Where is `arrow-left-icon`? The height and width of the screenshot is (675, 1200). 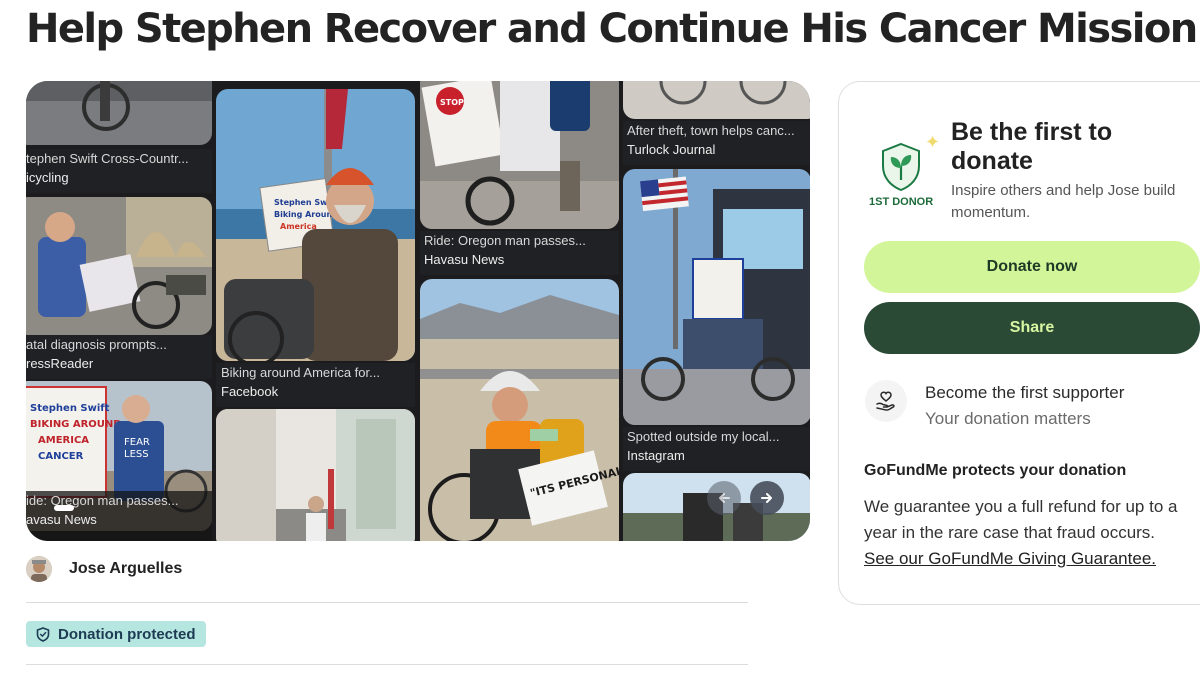
arrow-left-icon is located at coordinates (724, 498).